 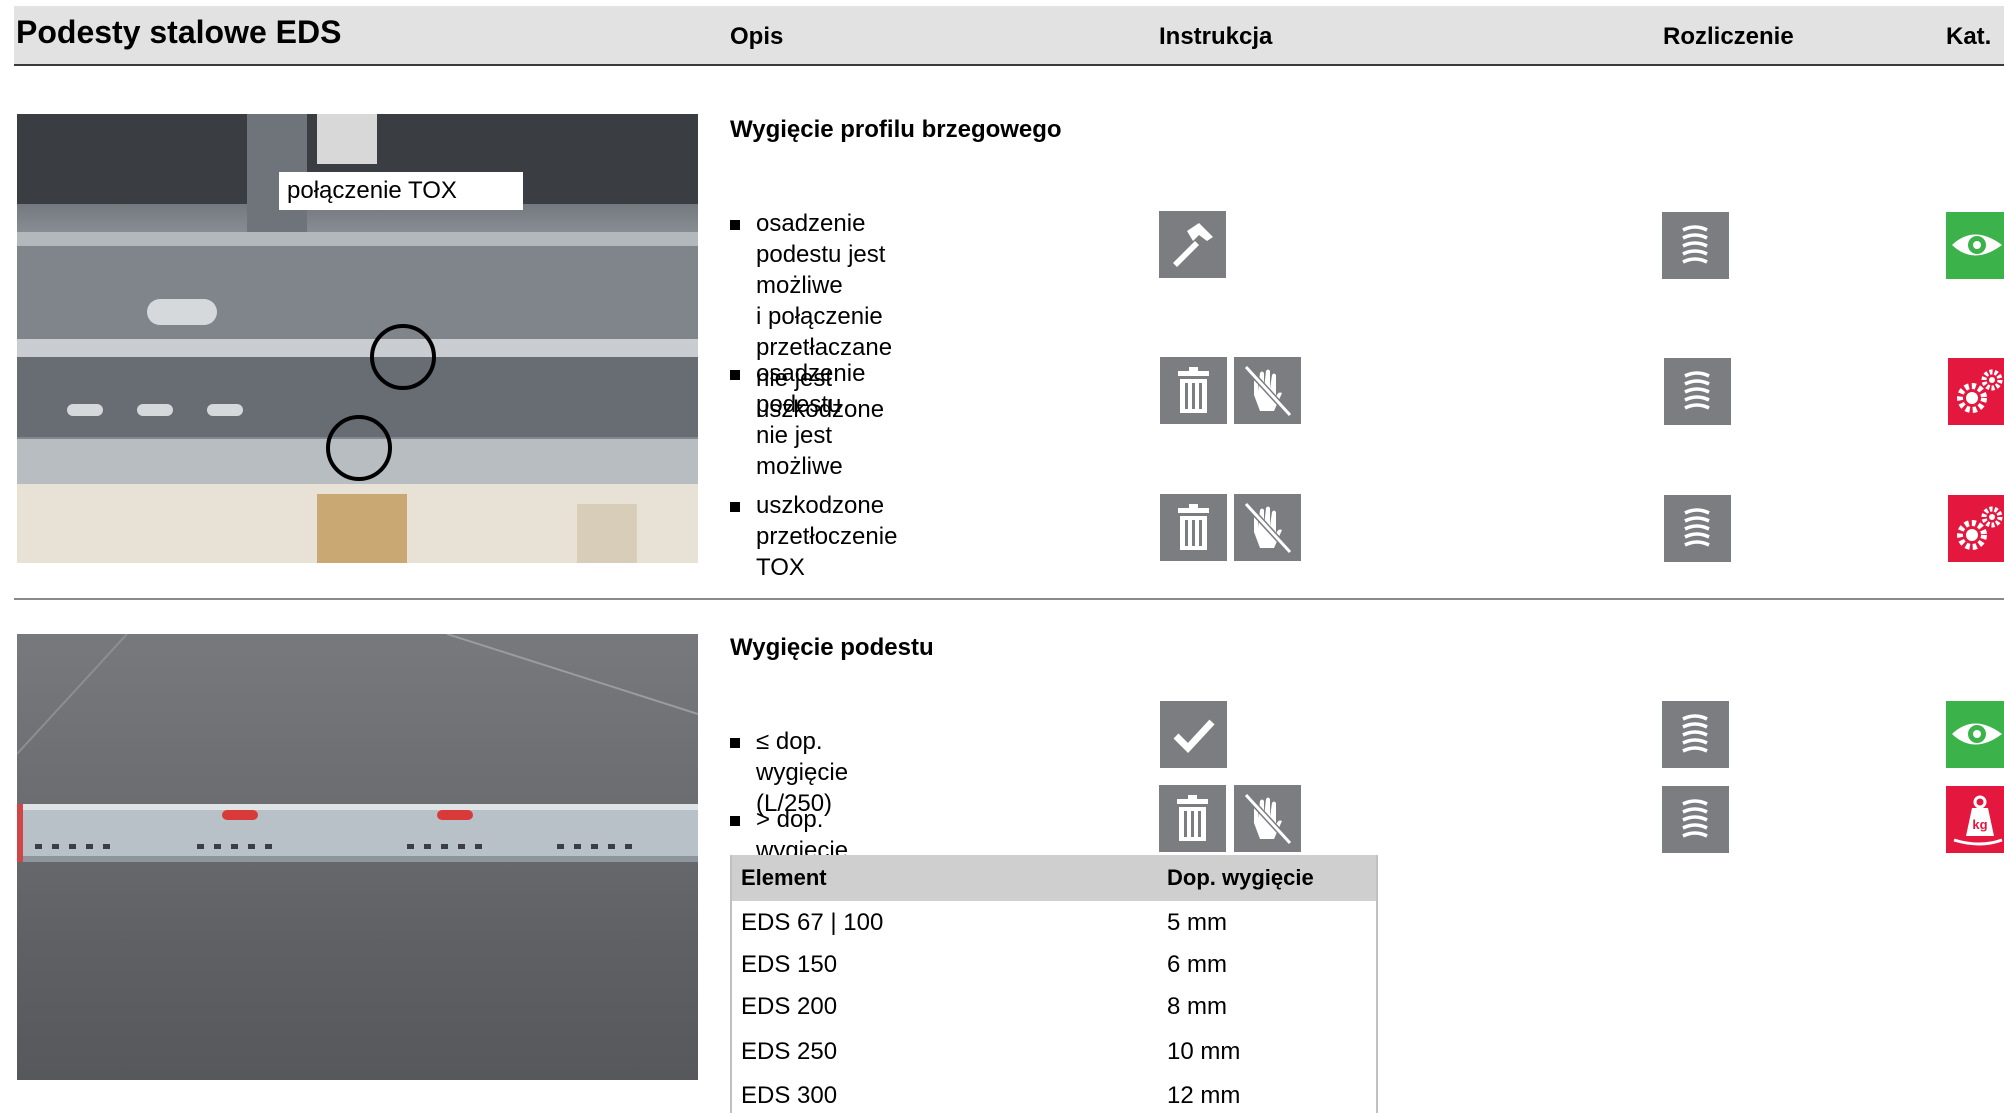 What do you see at coordinates (1216, 36) in the screenshot?
I see `column-header-instrukcja: Instrukcja` at bounding box center [1216, 36].